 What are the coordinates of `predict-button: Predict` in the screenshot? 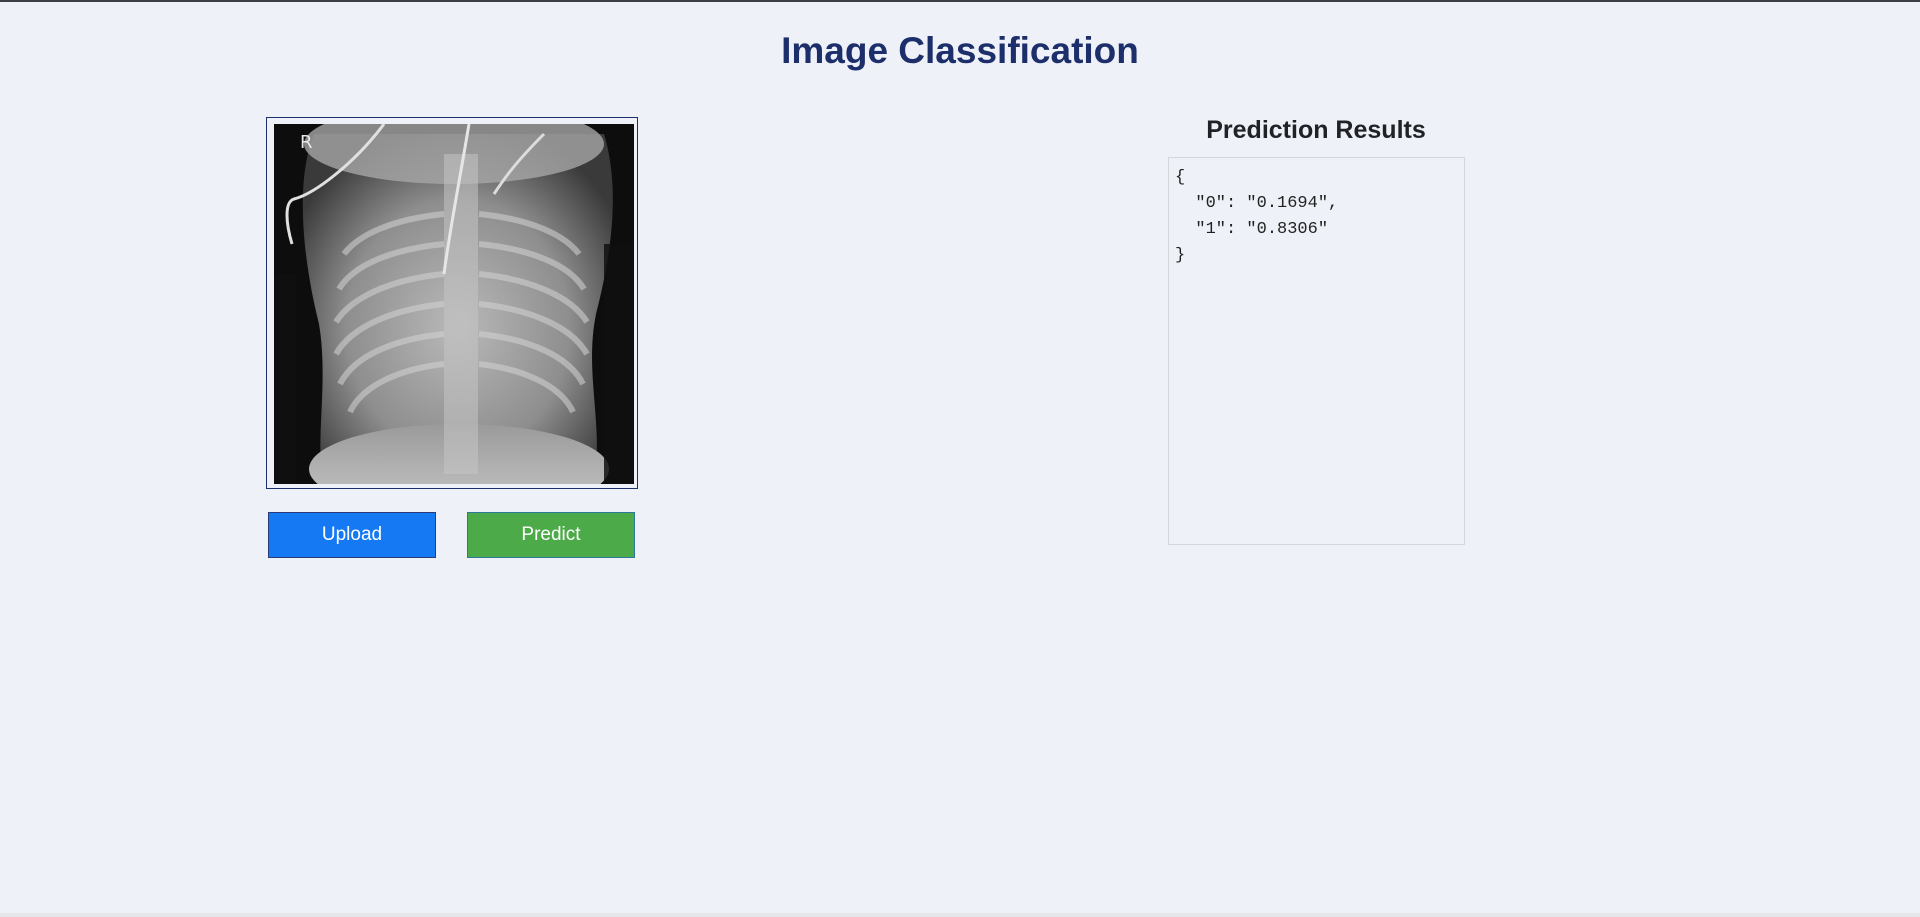 It's located at (551, 535).